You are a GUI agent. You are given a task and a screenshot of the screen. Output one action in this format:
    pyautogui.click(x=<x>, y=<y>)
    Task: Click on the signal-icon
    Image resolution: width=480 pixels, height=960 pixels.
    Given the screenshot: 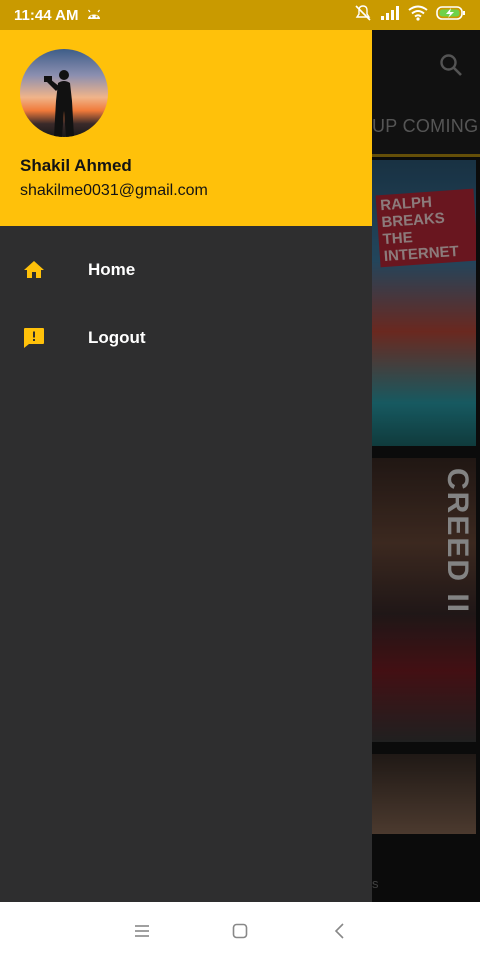 What is the action you would take?
    pyautogui.click(x=390, y=15)
    